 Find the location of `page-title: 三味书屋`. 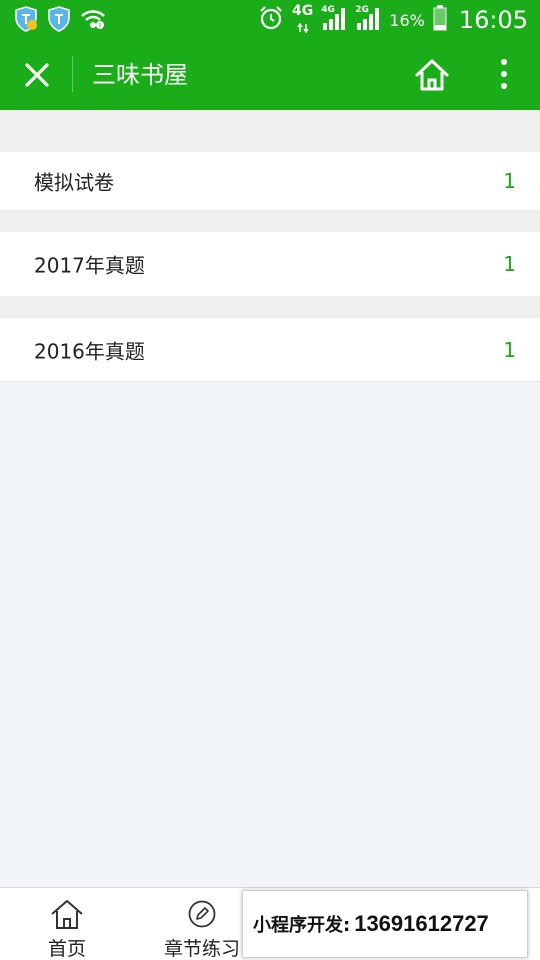

page-title: 三味书屋 is located at coordinates (140, 75).